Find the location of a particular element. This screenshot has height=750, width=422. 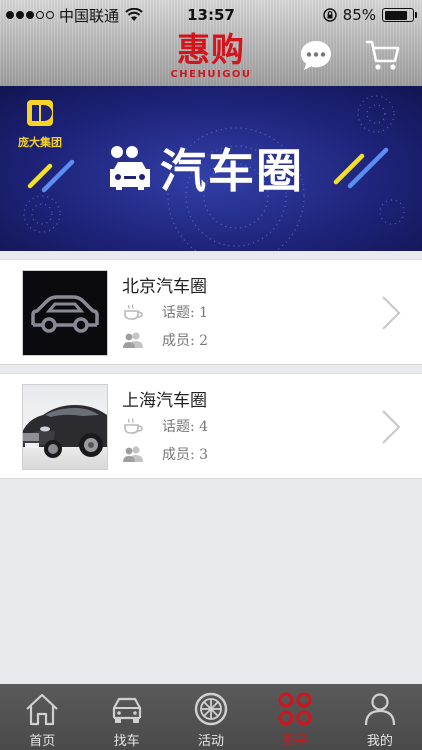

tab-find-car: 找车 is located at coordinates (126, 717).